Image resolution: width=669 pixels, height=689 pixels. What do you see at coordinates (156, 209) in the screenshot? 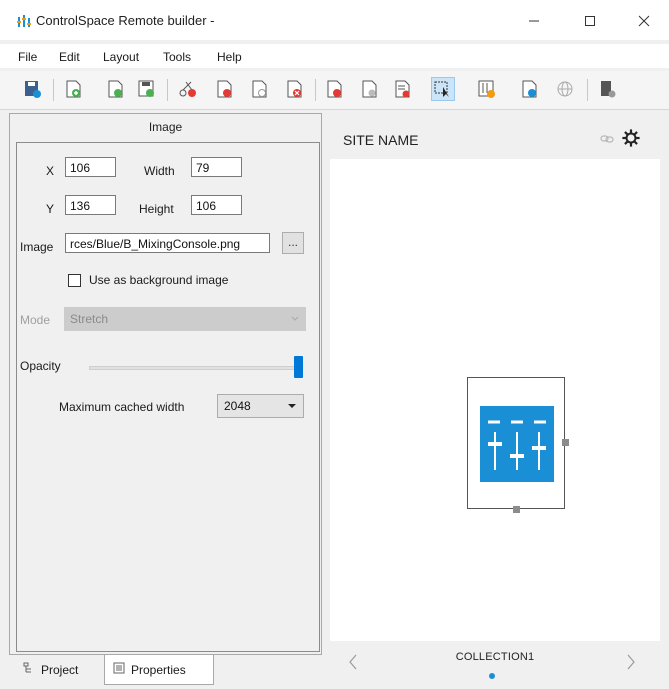
I see `height-label: Height` at bounding box center [156, 209].